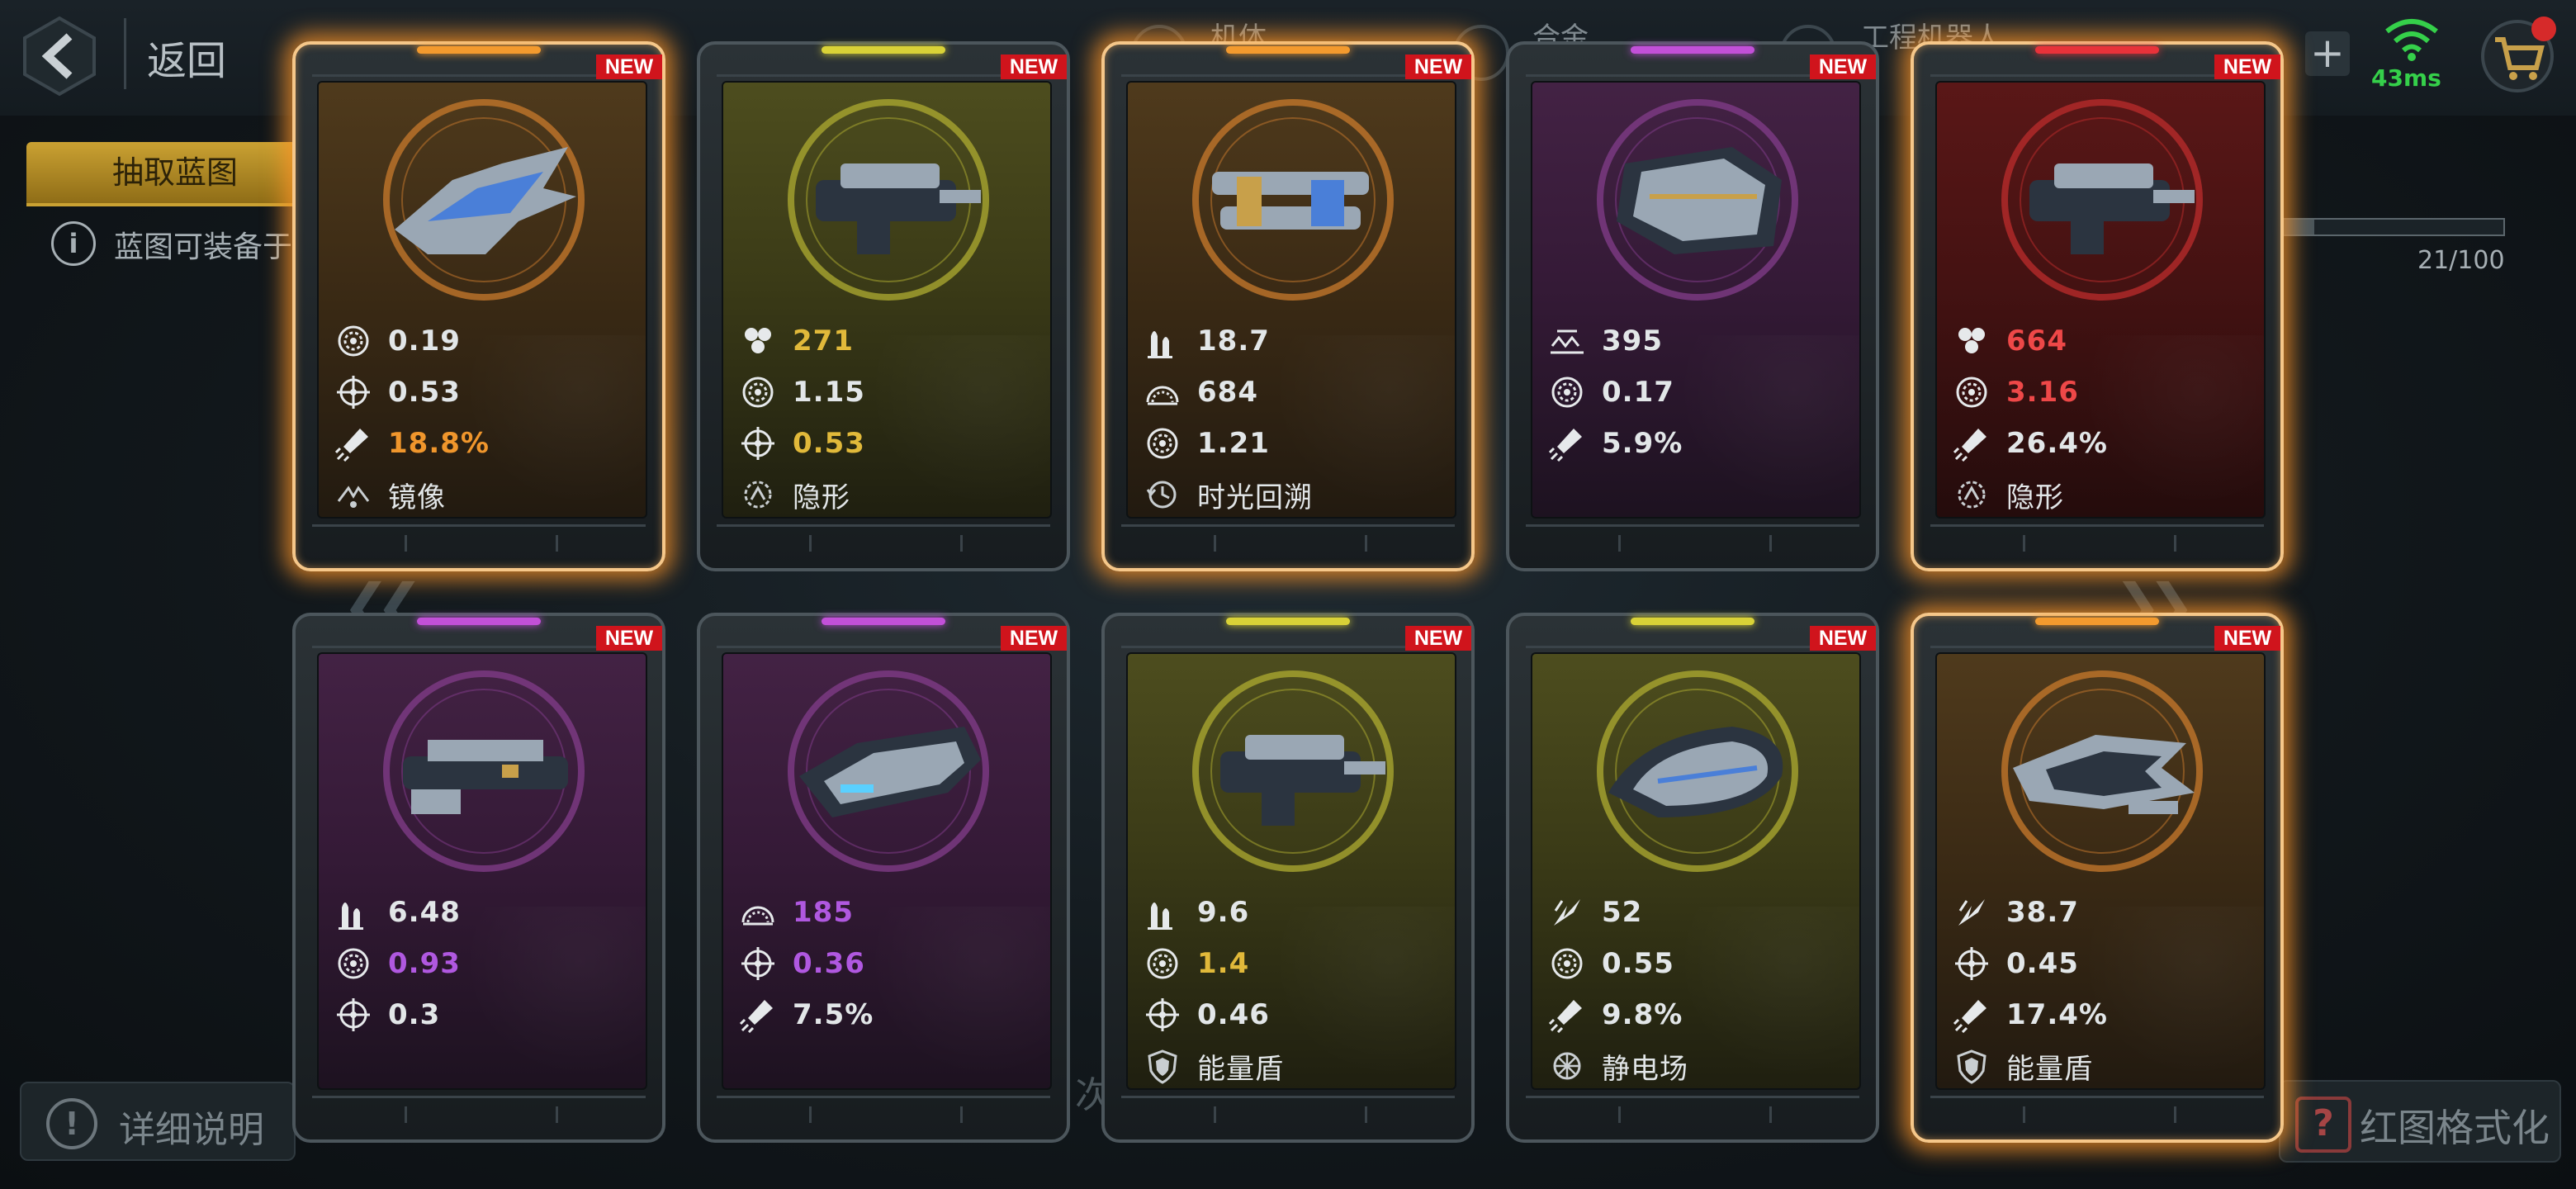 This screenshot has width=2576, height=1189. What do you see at coordinates (2036, 341) in the screenshot?
I see `stat-value: 664` at bounding box center [2036, 341].